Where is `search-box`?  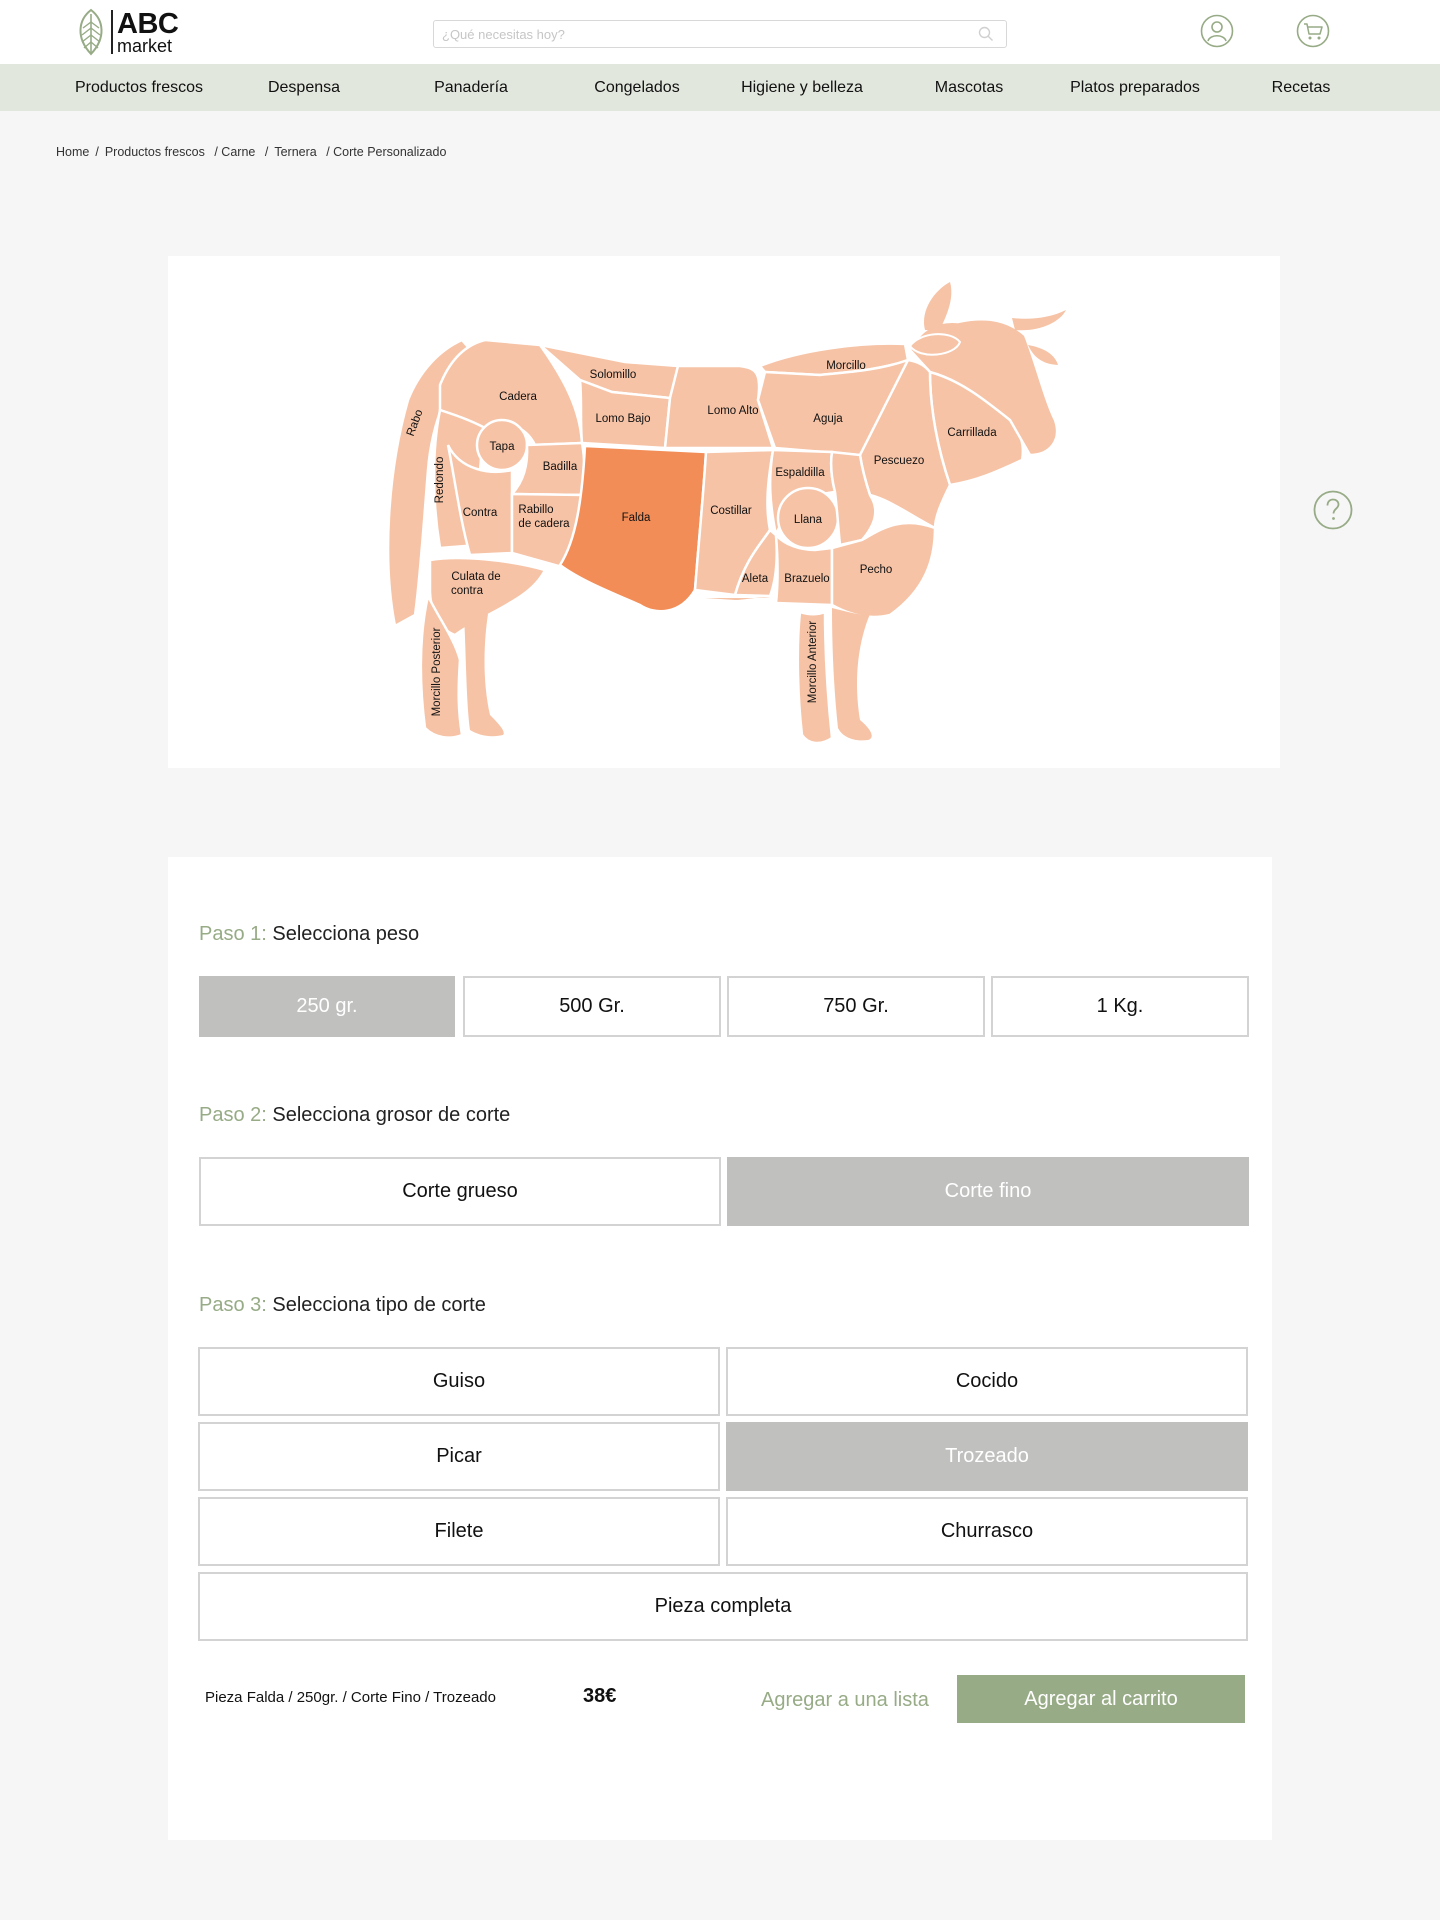
search-box is located at coordinates (720, 34).